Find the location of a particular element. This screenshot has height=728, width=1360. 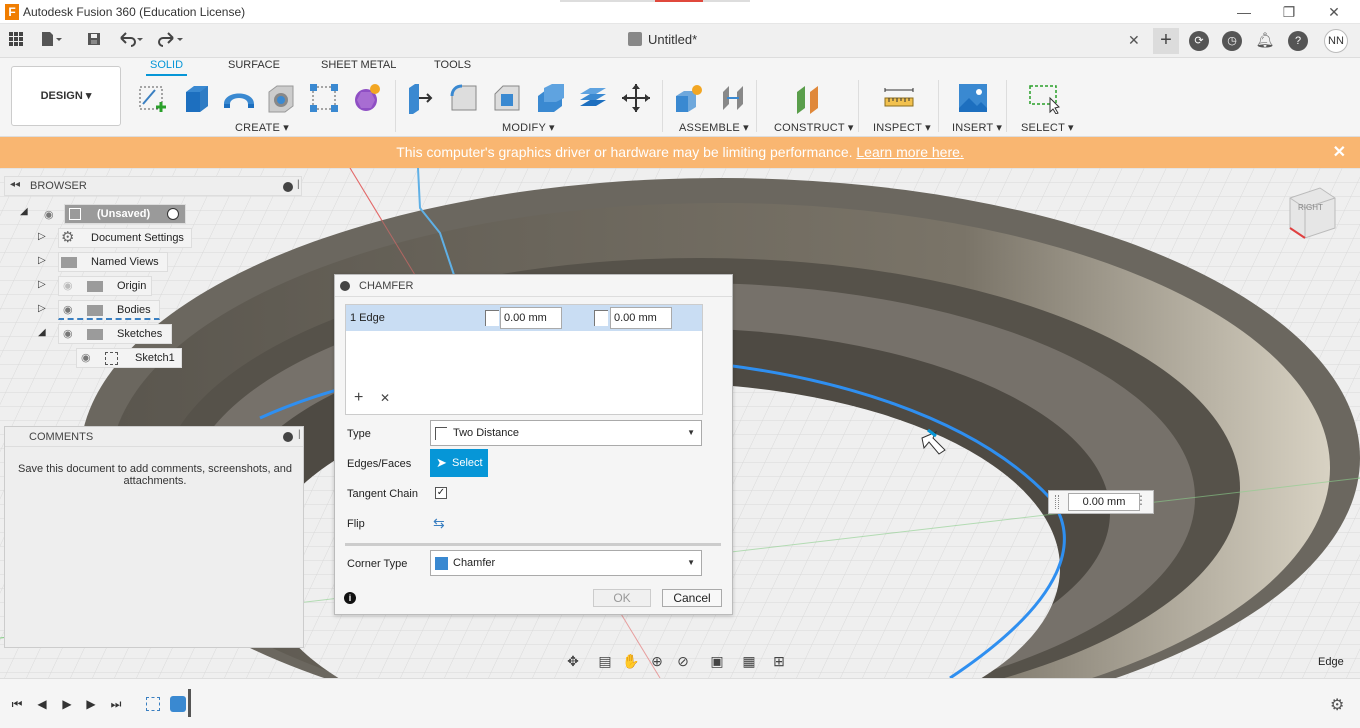

joint-icon is located at coordinates (733, 98).